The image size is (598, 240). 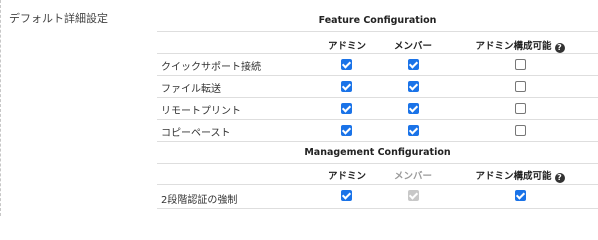 I want to click on row-label-quick-support: クイックサポート接続, so click(x=211, y=67).